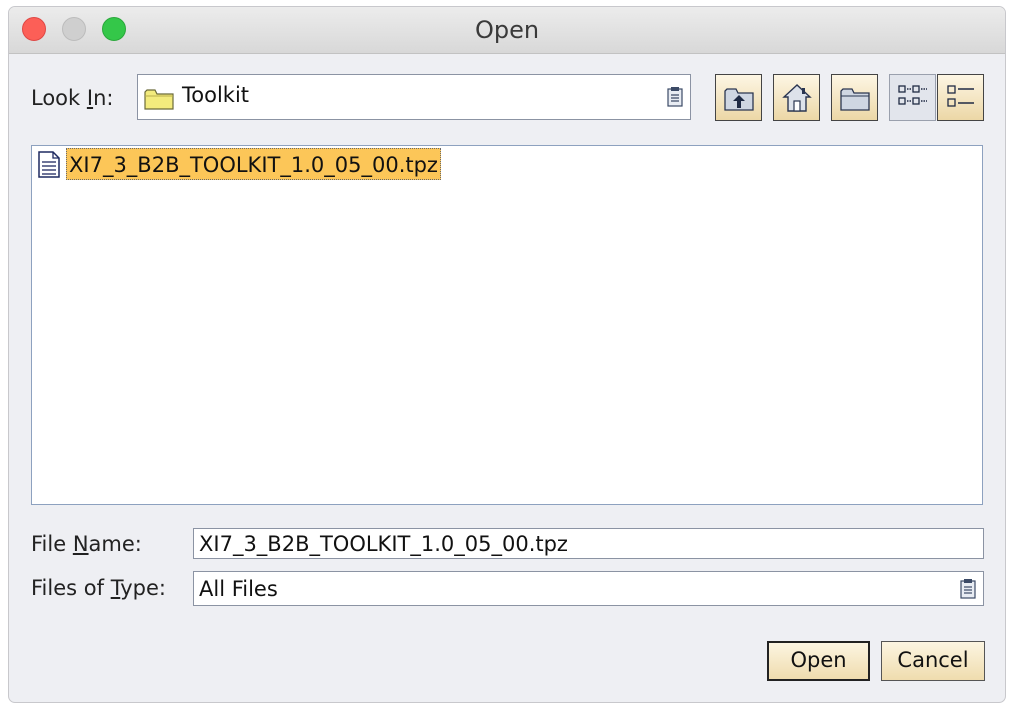 This screenshot has width=1016, height=710. I want to click on cancel-button: Cancel, so click(933, 661).